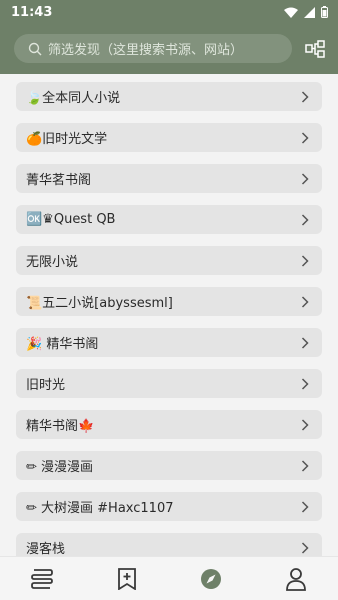  I want to click on list-item: 🍊旧时光文学, so click(169, 137).